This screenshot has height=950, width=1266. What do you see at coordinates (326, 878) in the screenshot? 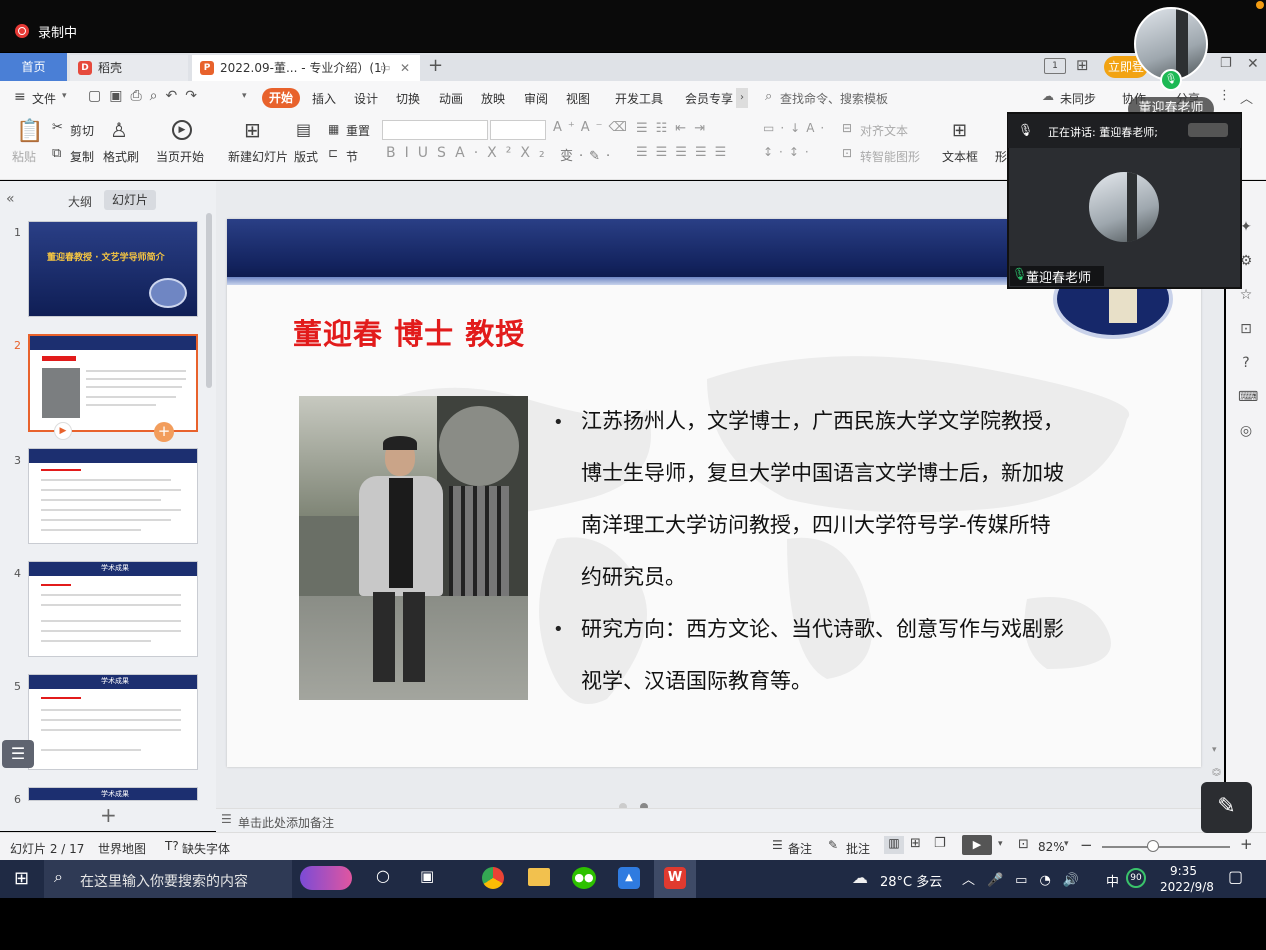
I see `taskbar-search-highlight-icon` at bounding box center [326, 878].